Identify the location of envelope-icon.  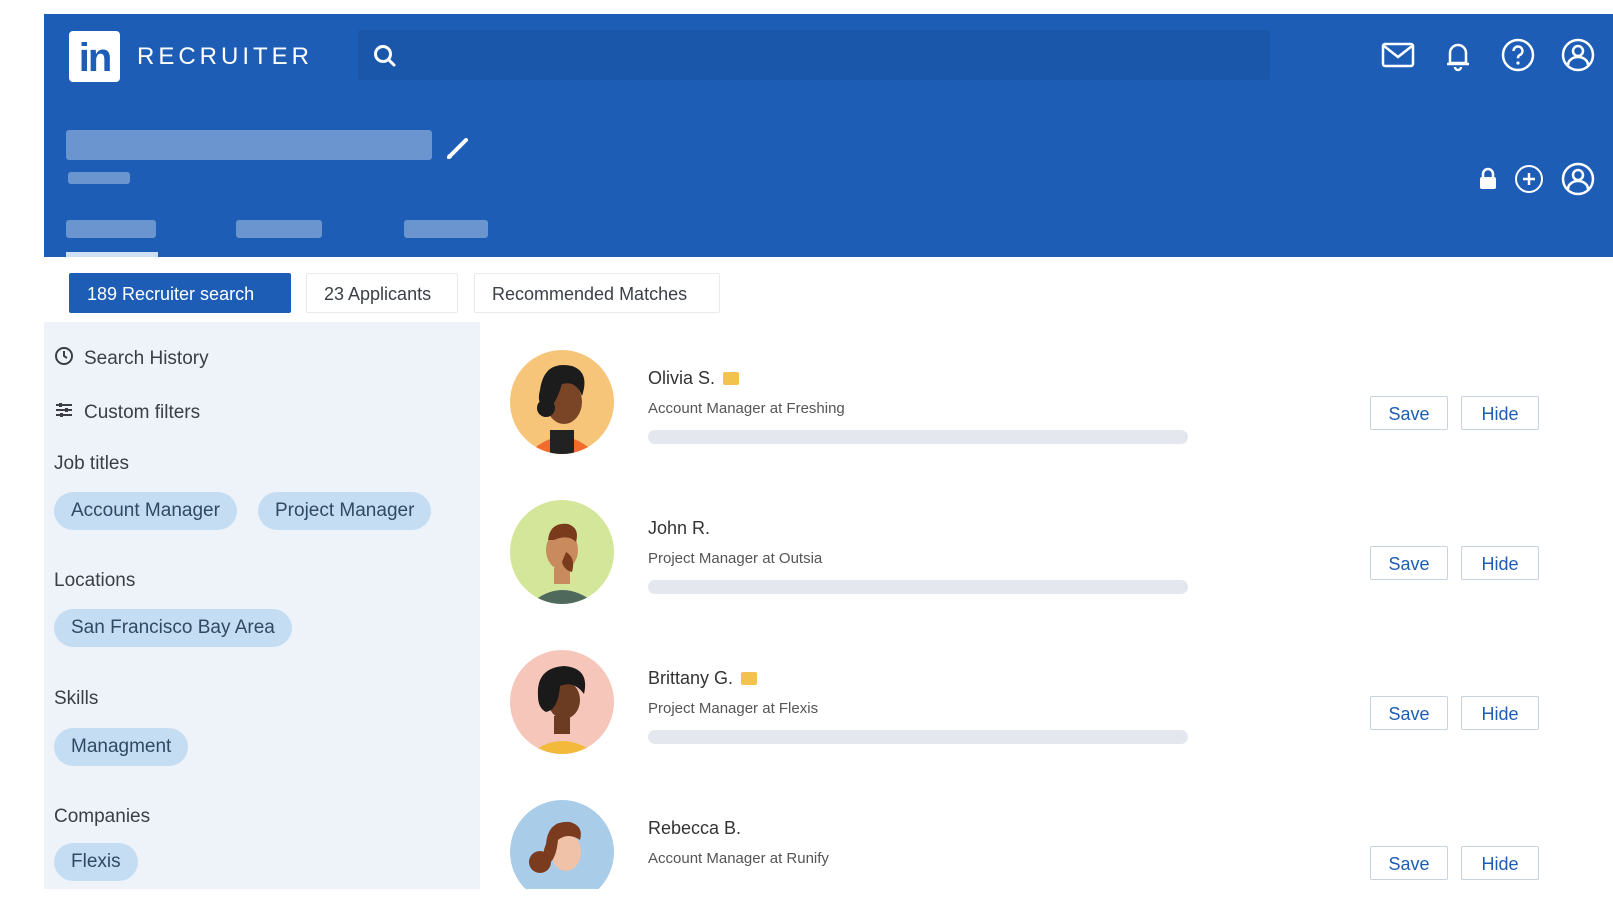
(1398, 55).